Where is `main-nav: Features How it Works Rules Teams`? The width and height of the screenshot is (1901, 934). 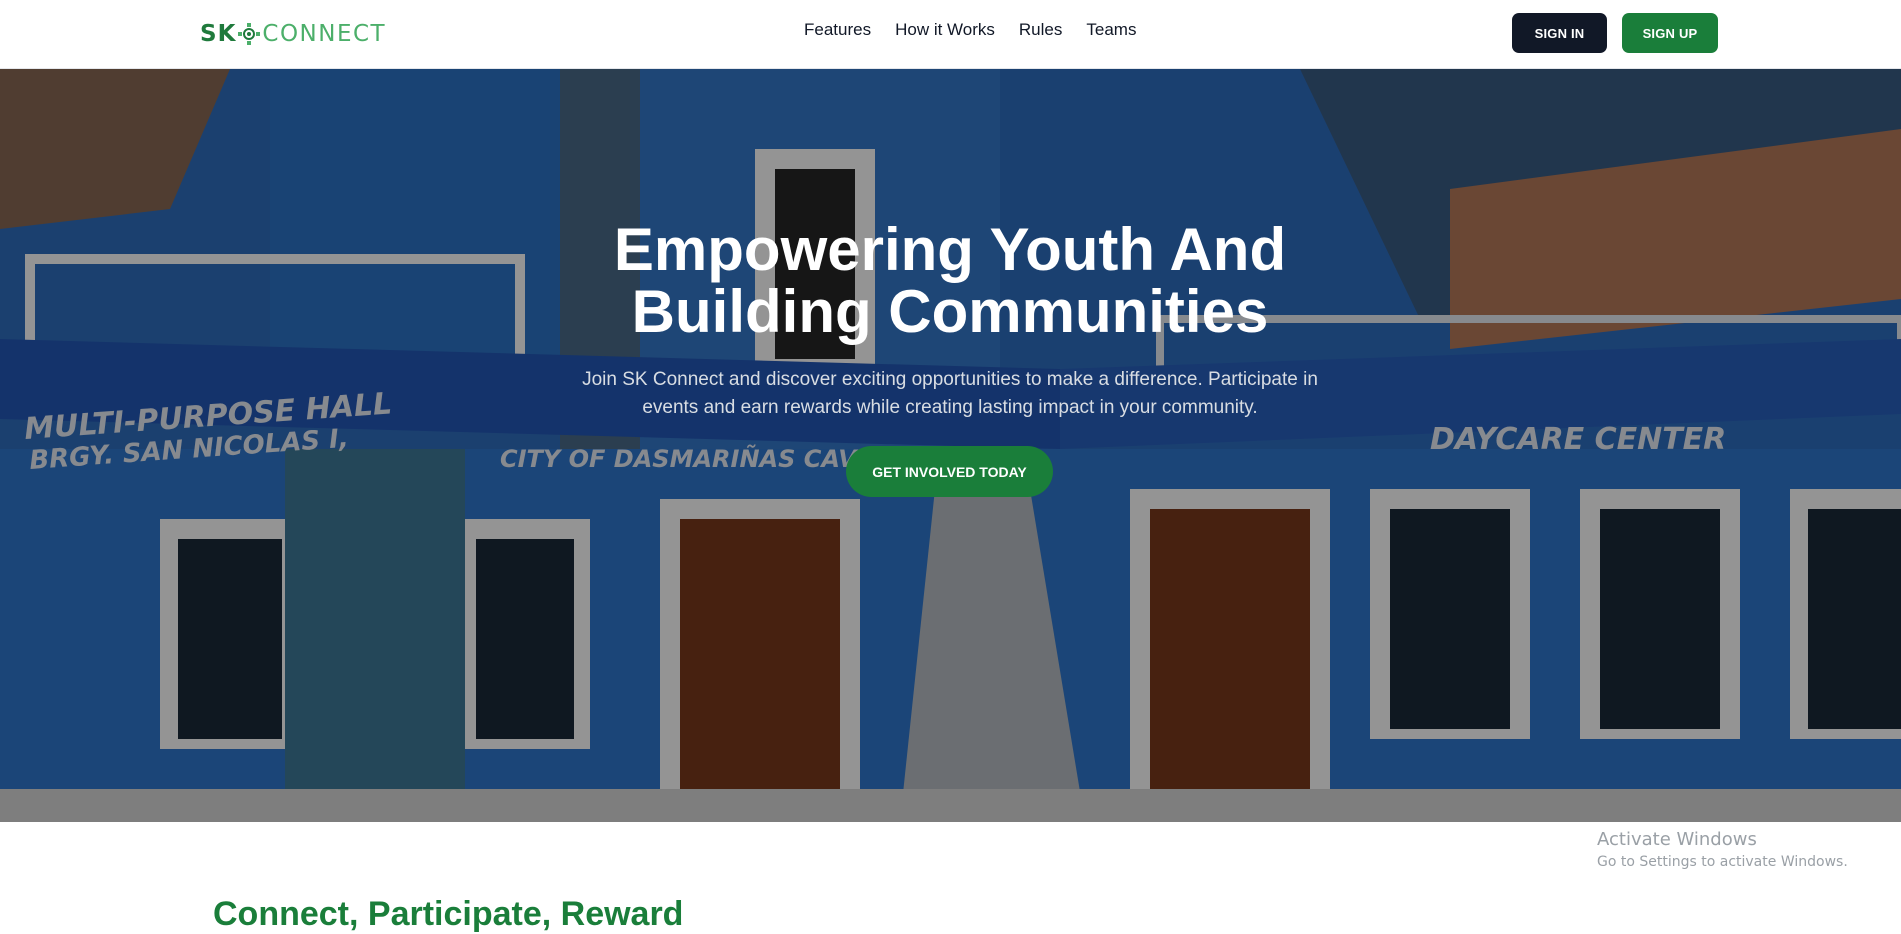 main-nav: Features How it Works Rules Teams is located at coordinates (970, 30).